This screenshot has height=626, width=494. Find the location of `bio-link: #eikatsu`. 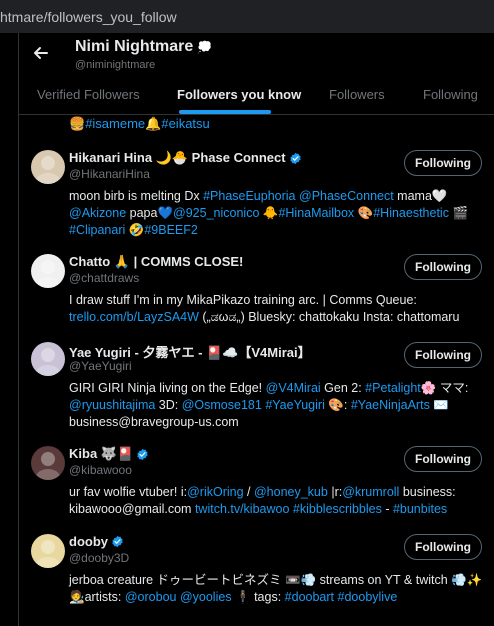

bio-link: #eikatsu is located at coordinates (185, 124).